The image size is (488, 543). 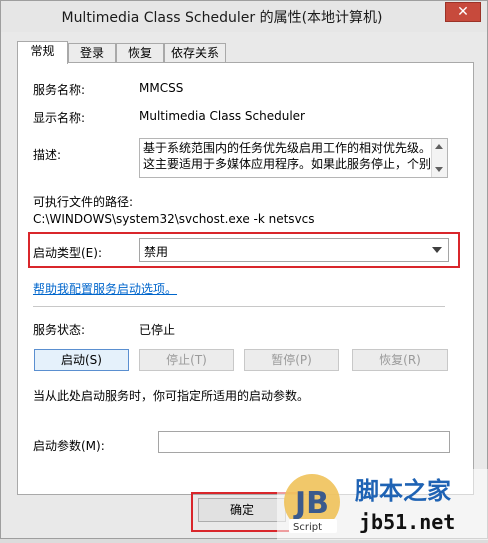 I want to click on watermark: JB Script 脚本之家 jb51.net, so click(x=382, y=504).